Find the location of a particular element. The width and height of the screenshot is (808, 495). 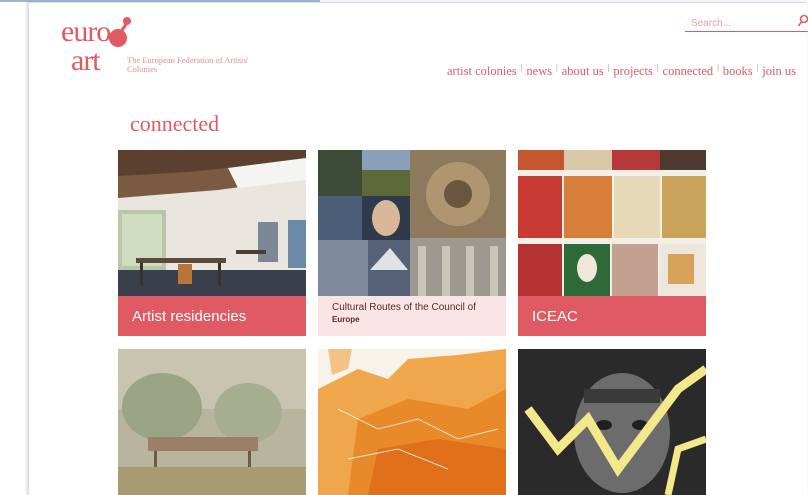

nav-books: books is located at coordinates (738, 71).